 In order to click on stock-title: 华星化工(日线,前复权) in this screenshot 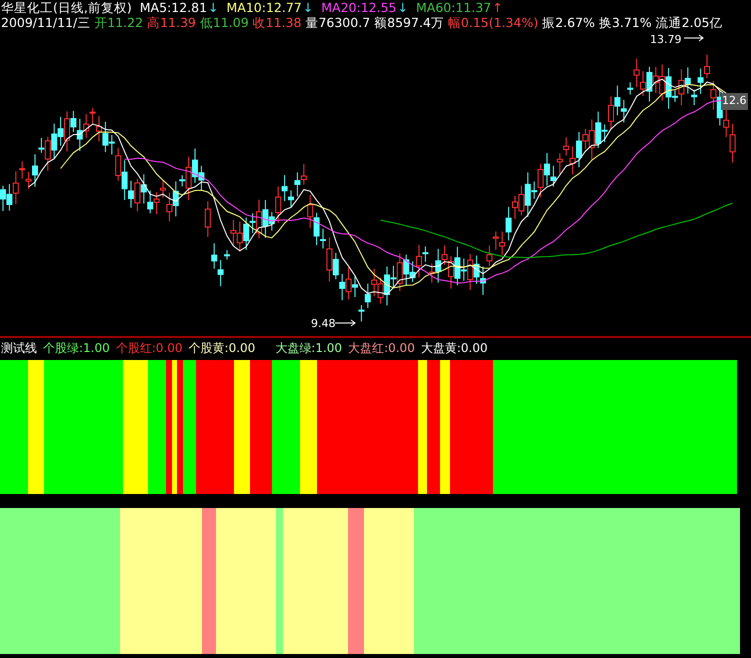, I will do `click(66, 7)`.